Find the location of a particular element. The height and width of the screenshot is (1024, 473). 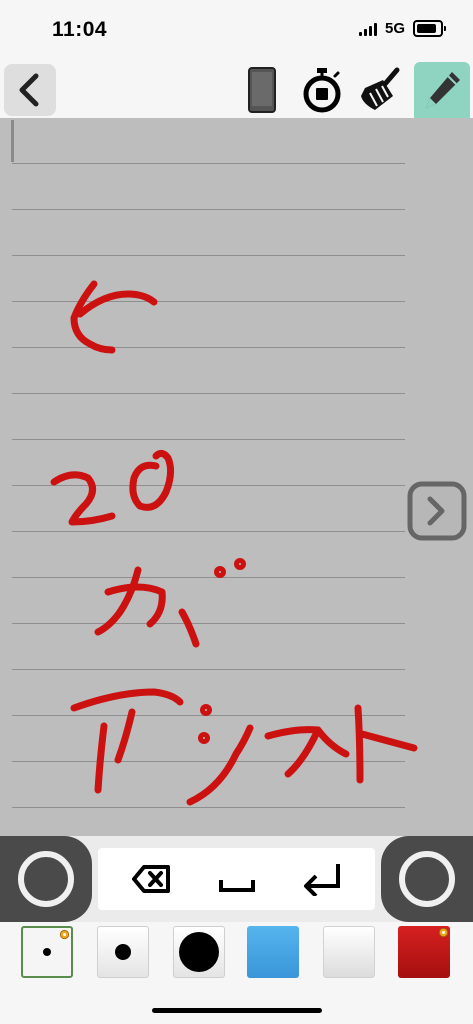

stopwatch-icon is located at coordinates (322, 90).